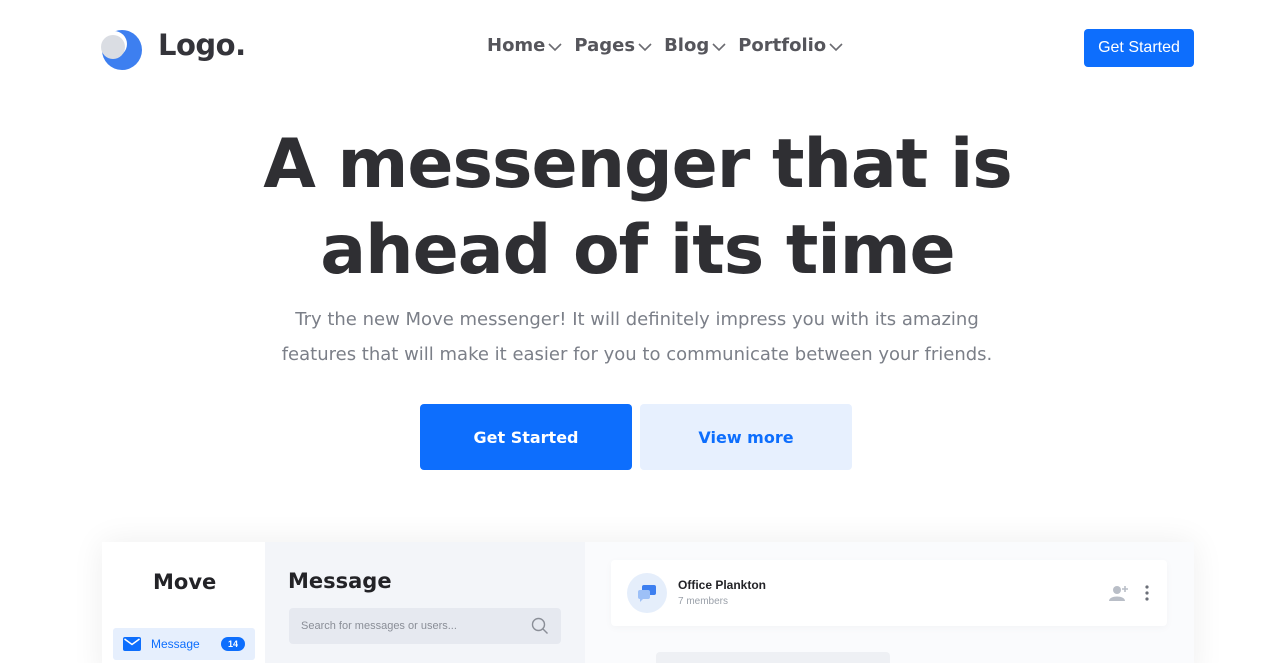 This screenshot has width=1275, height=663. What do you see at coordinates (637, 250) in the screenshot?
I see `hero-title-line: ahead of its time` at bounding box center [637, 250].